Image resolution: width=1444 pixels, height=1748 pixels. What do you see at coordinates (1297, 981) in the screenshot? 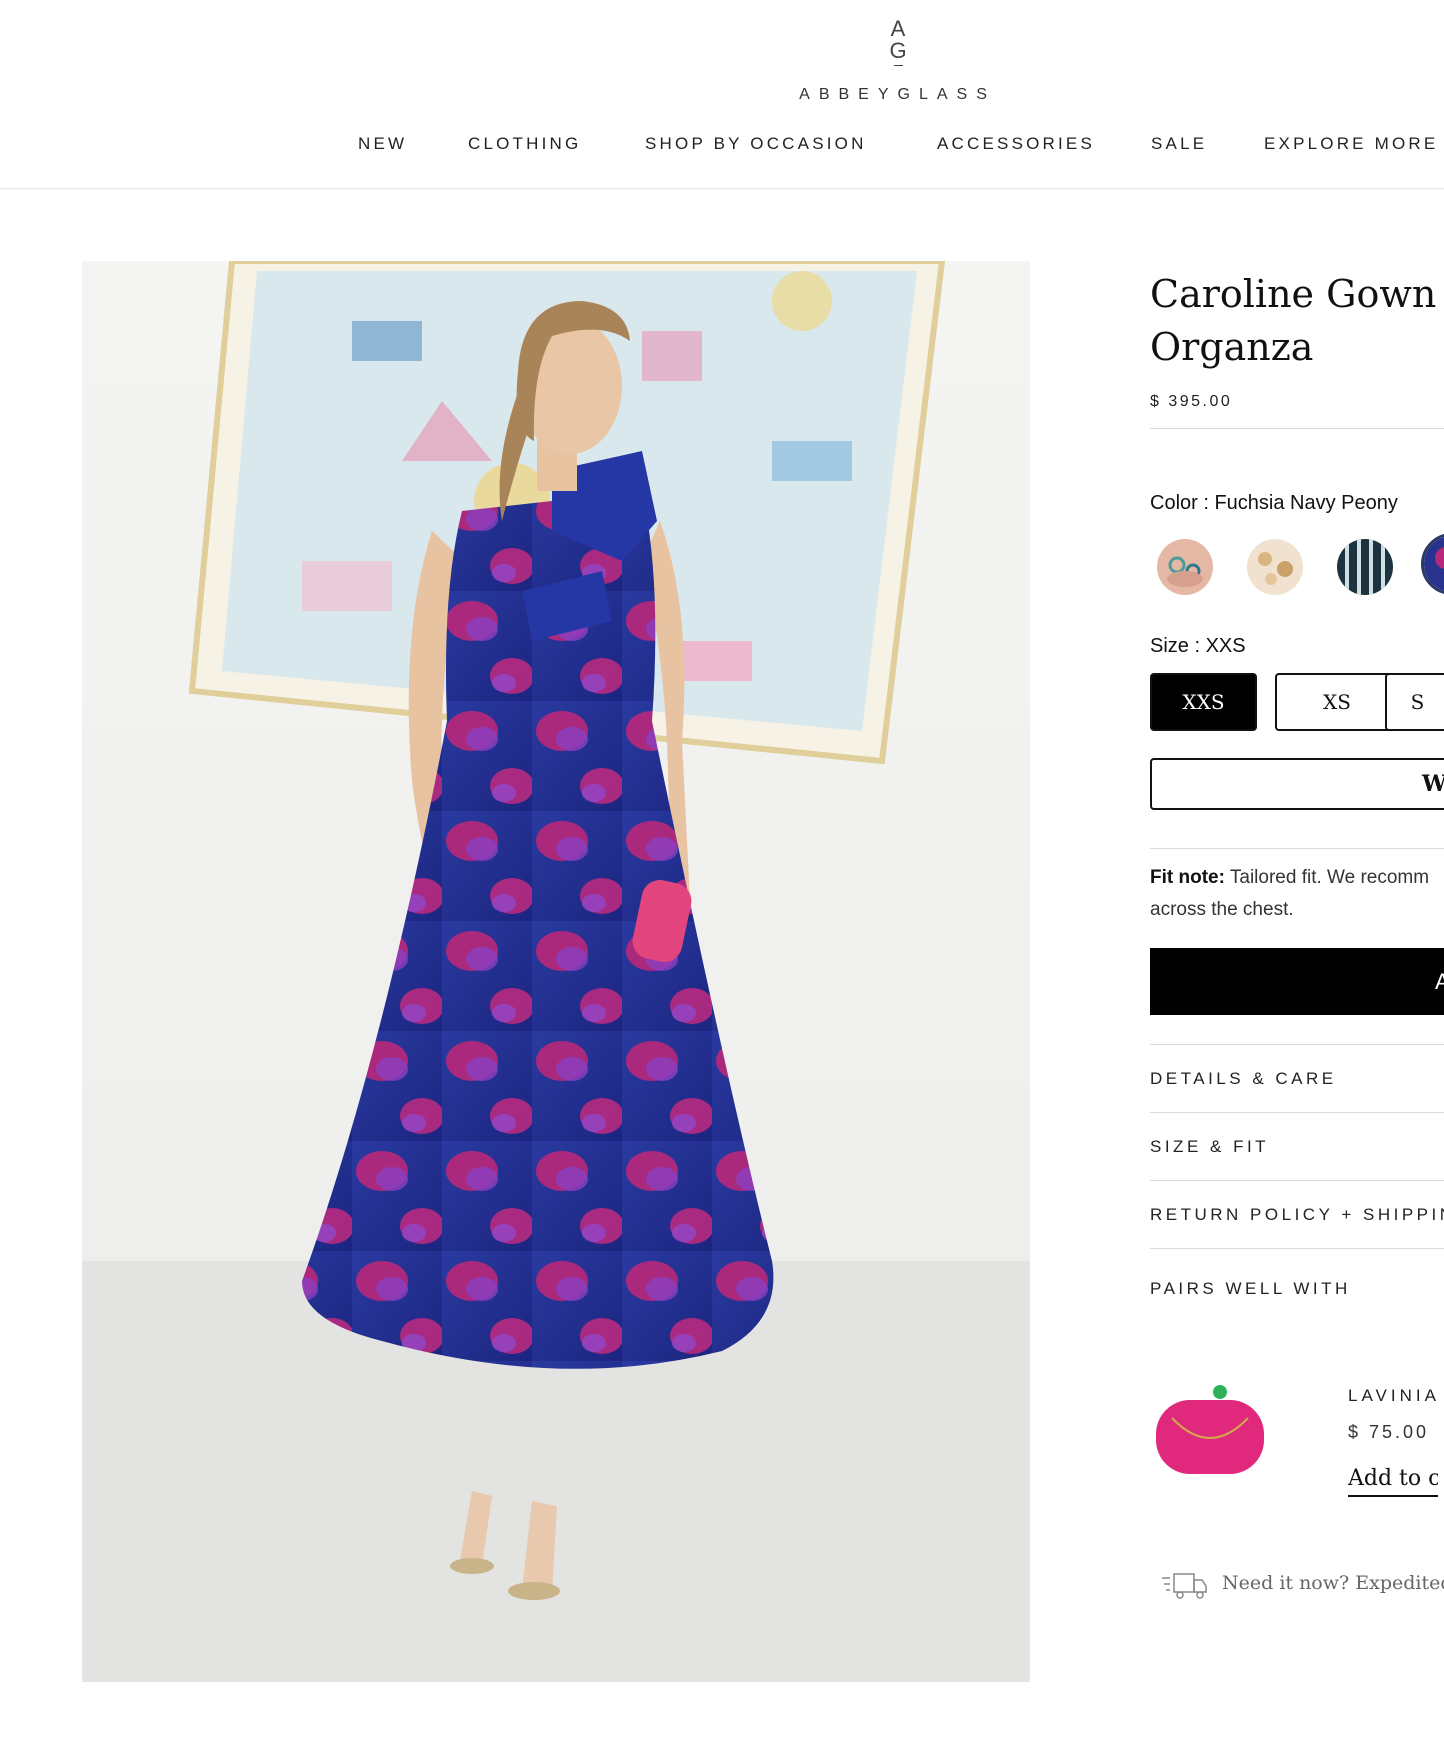
I see `add-to-cart-button: A` at bounding box center [1297, 981].